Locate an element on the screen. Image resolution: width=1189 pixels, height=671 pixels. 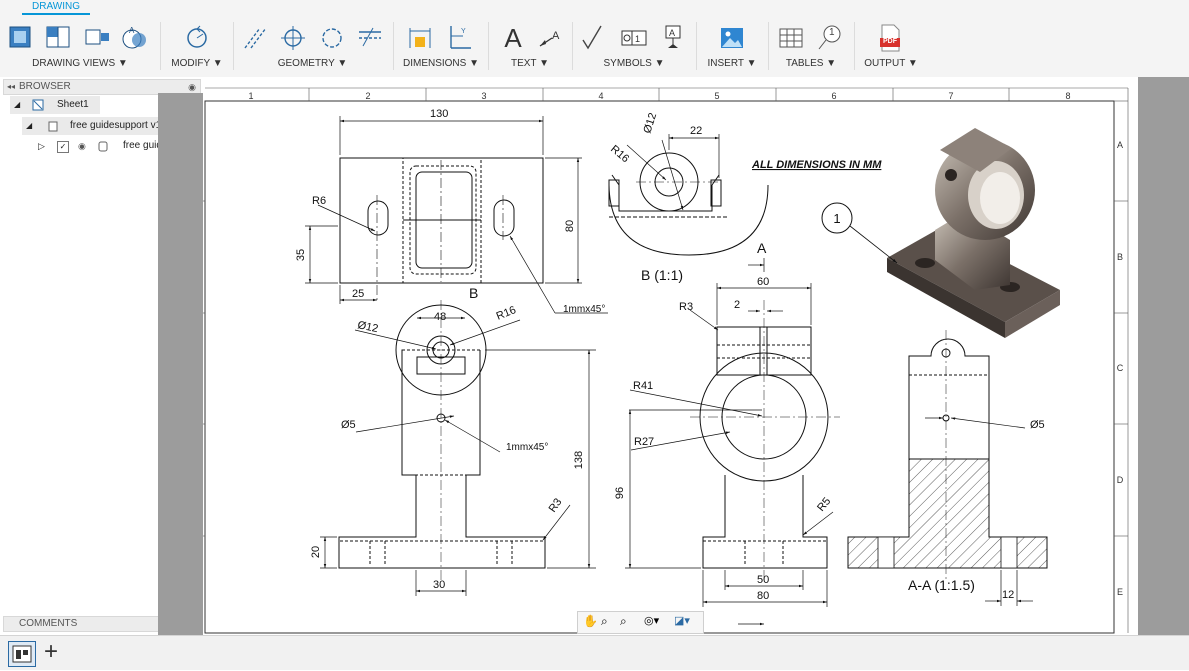
dimension-icon is located at coordinates (420, 38).